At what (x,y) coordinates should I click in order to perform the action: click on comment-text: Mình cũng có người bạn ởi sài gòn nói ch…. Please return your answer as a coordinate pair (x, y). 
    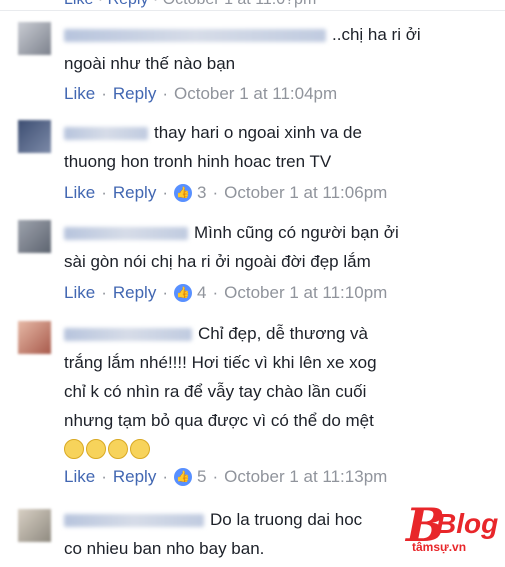
    Looking at the image, I should click on (231, 247).